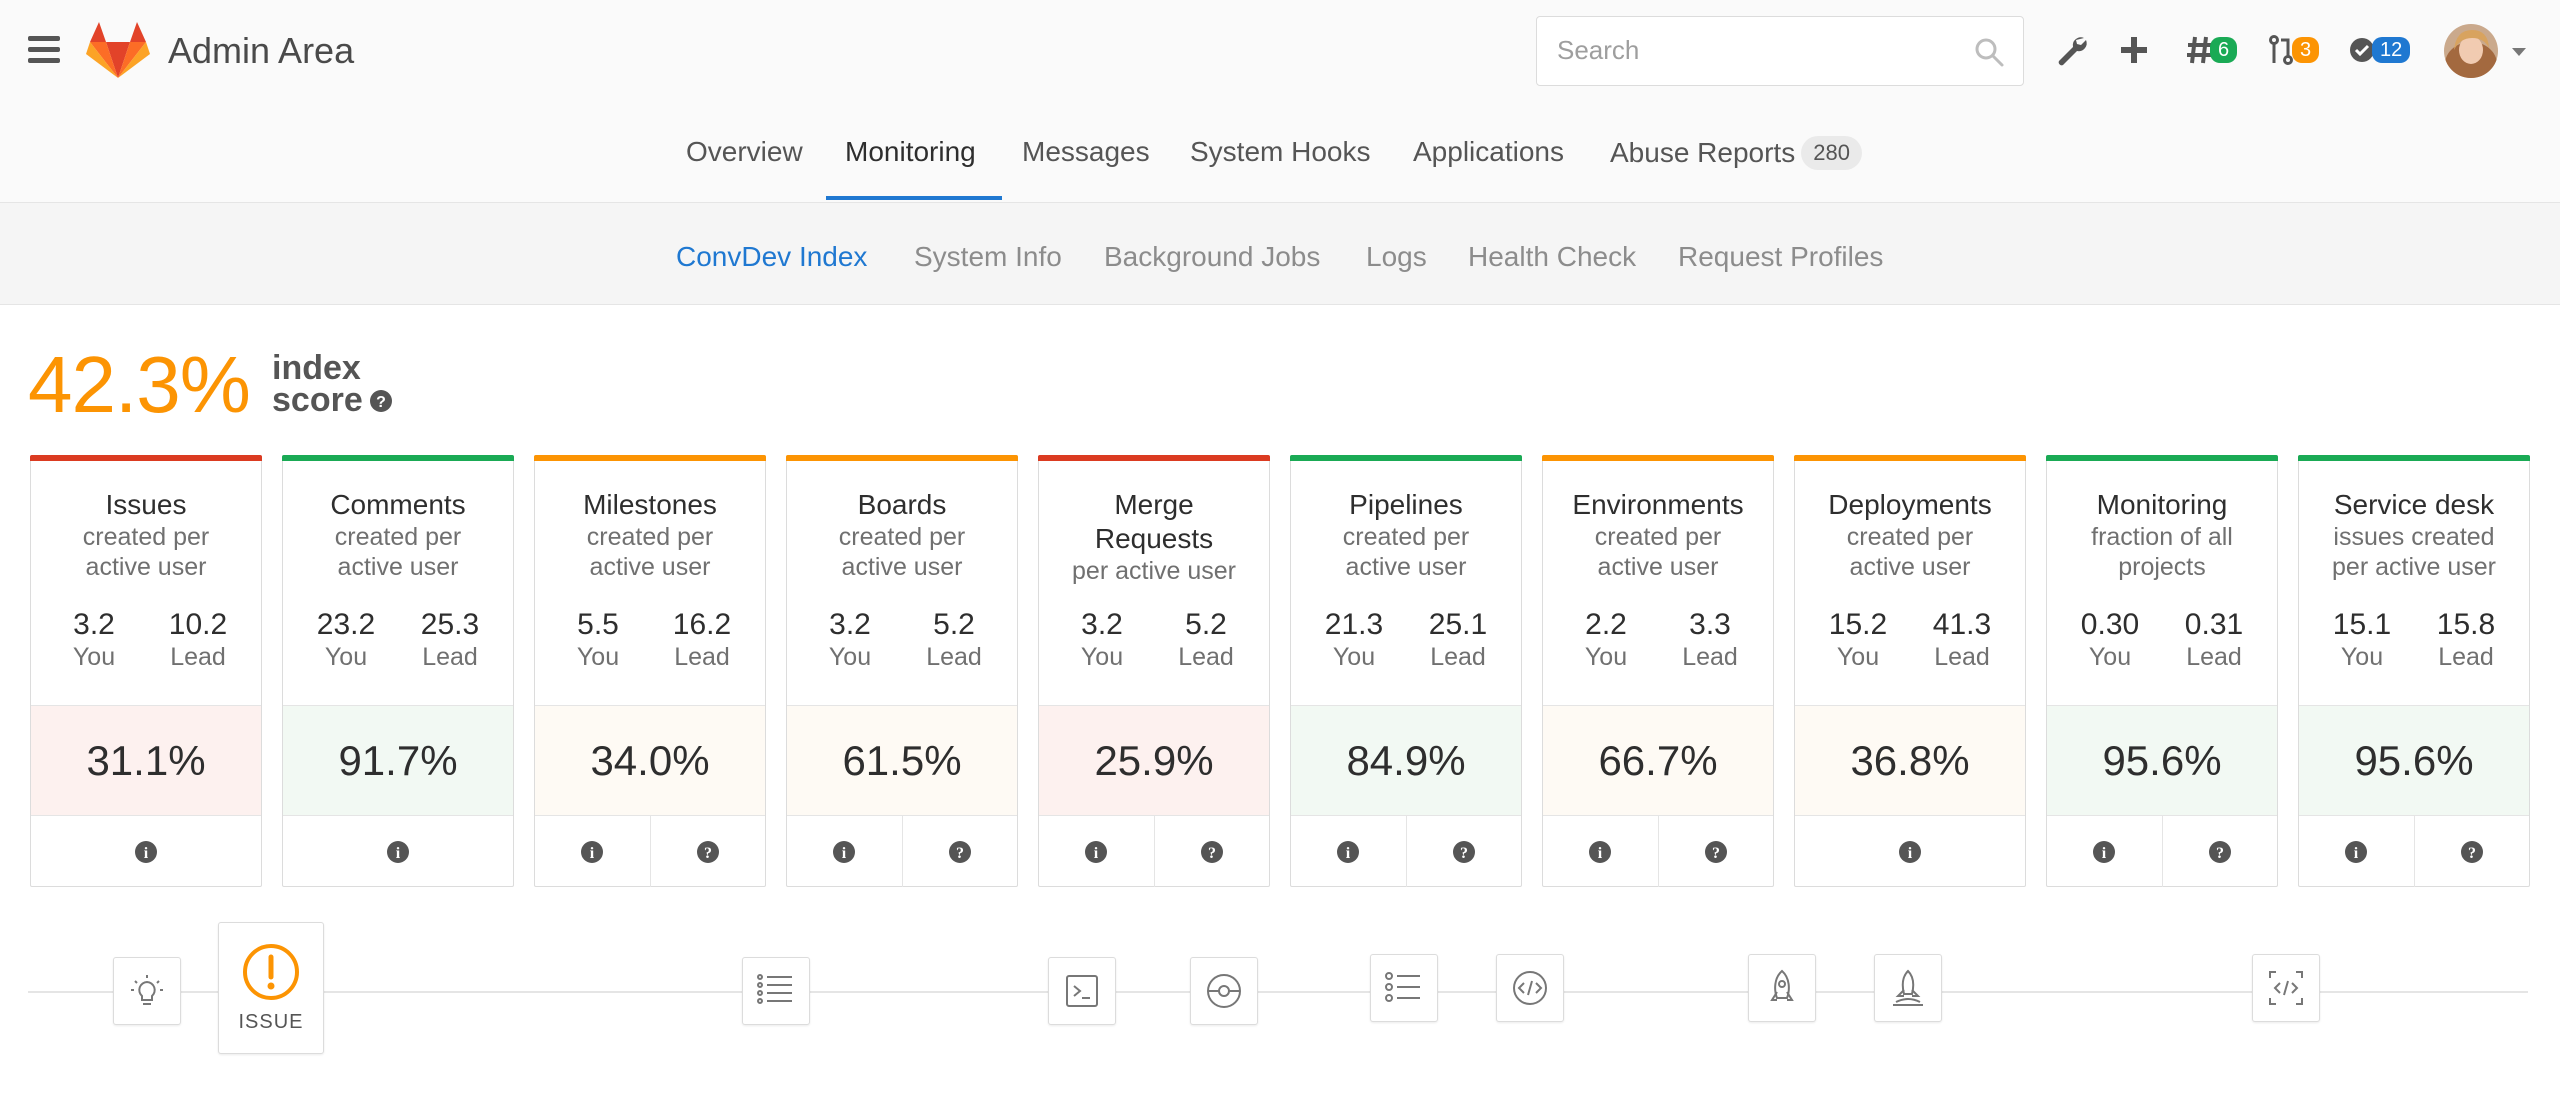  Describe the element at coordinates (1406, 505) in the screenshot. I see `card-title: Pipelines` at that location.